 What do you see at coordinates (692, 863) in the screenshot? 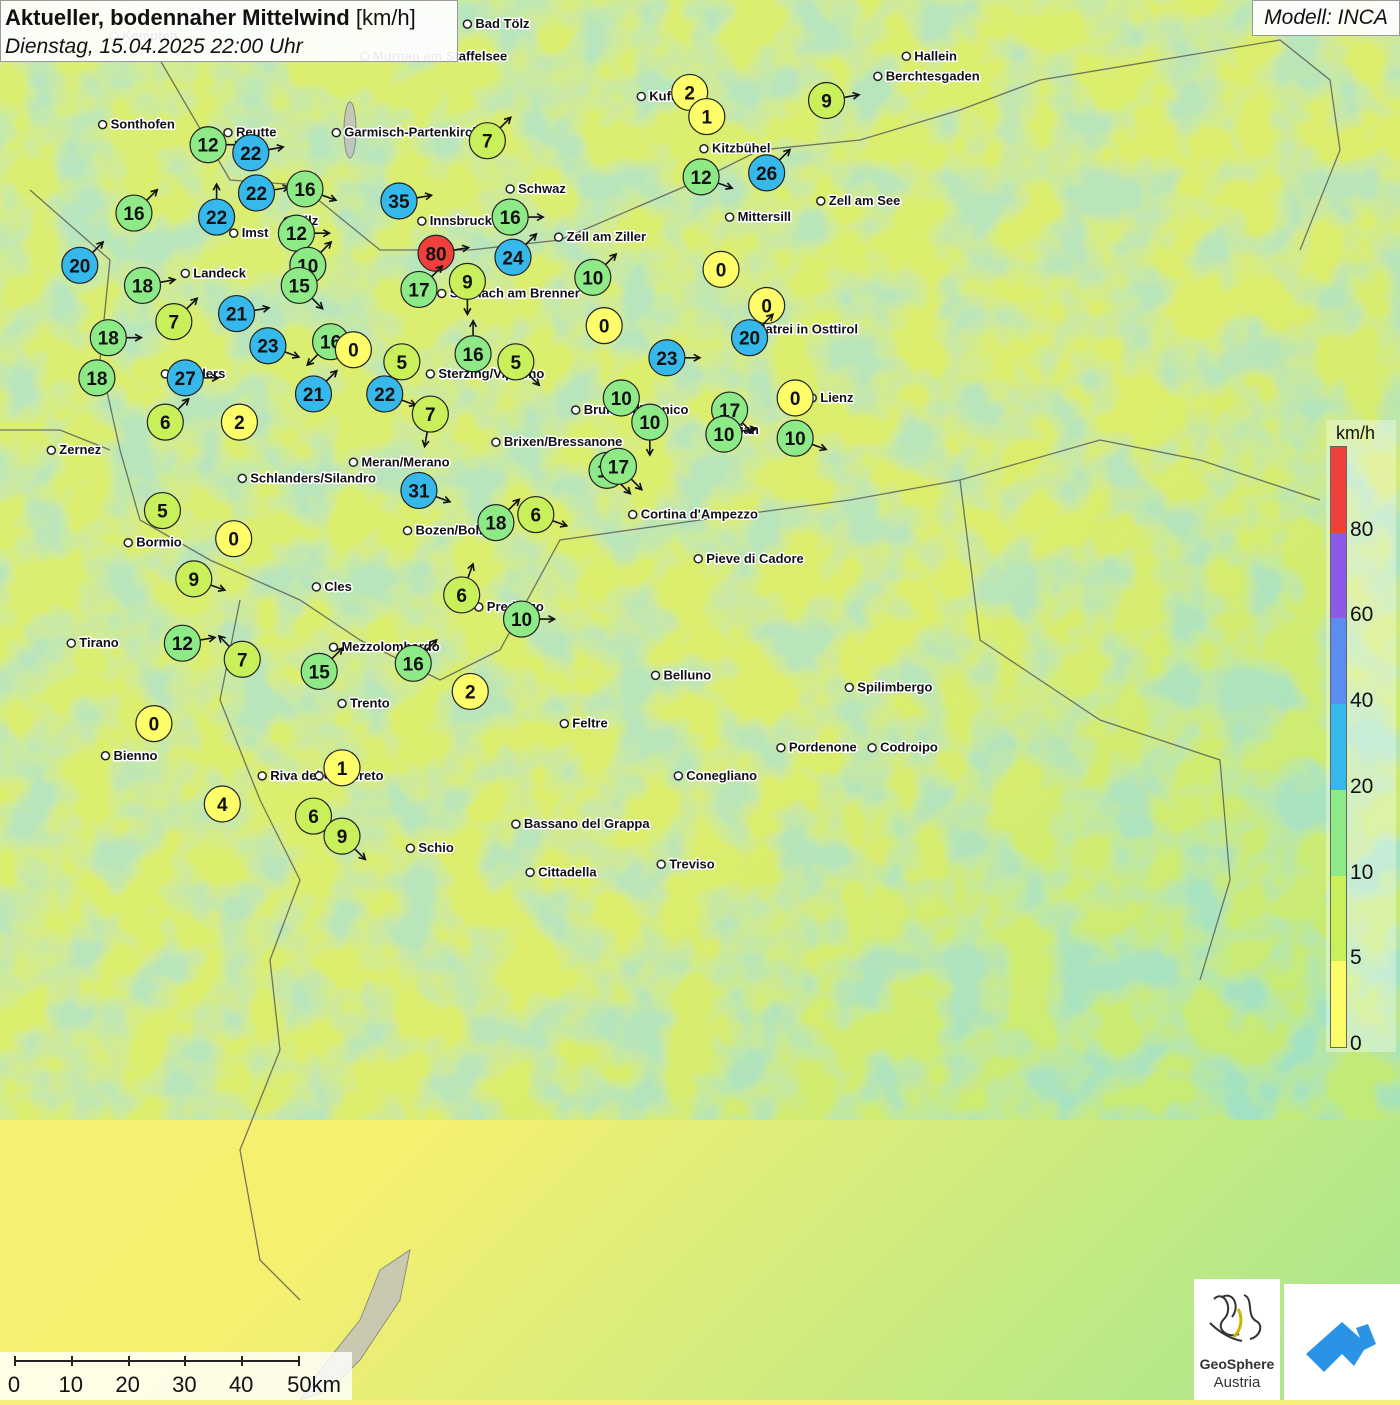
I see `city-label: Treviso` at bounding box center [692, 863].